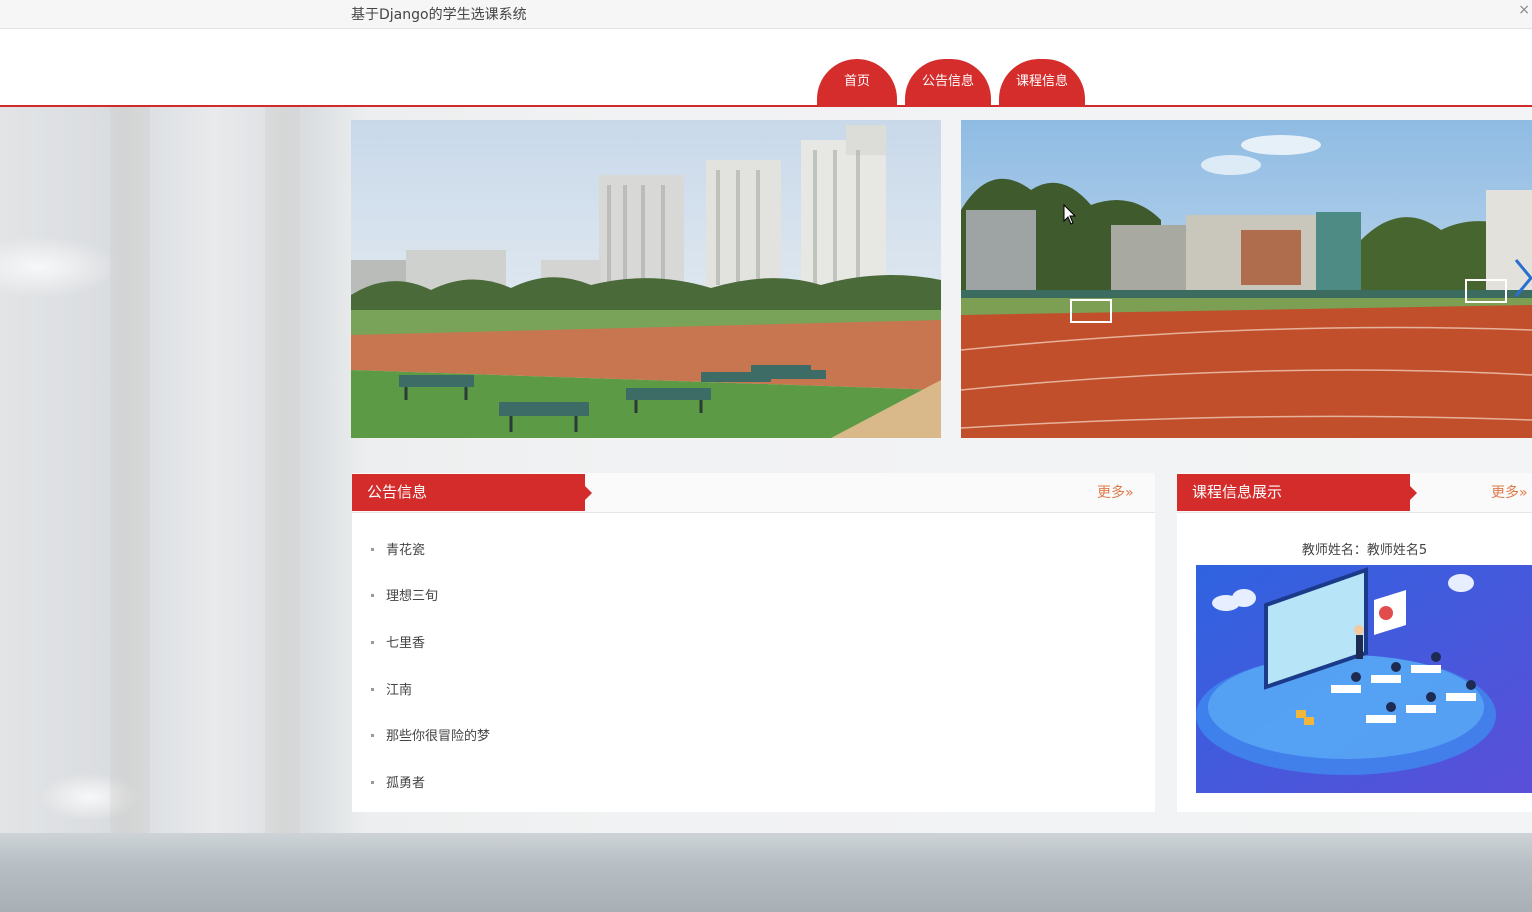 The height and width of the screenshot is (912, 1532). I want to click on notice-list-item: 孤勇者, so click(398, 782).